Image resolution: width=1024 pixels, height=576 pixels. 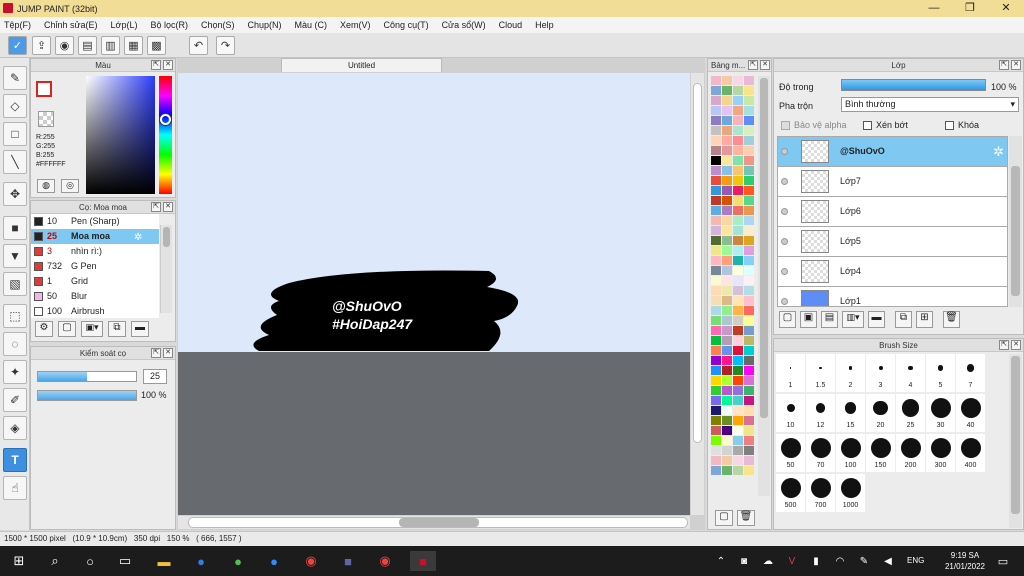 I want to click on layer-row: @ShuOvO ✲, so click(x=892, y=152).